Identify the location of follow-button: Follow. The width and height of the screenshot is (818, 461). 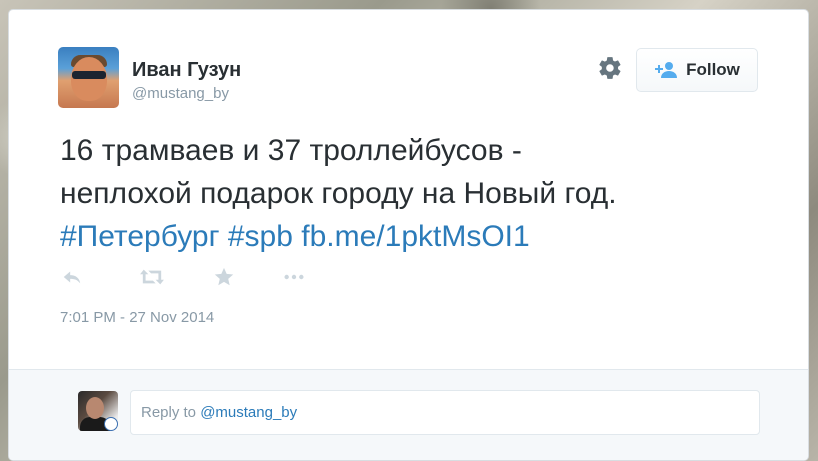
(697, 70).